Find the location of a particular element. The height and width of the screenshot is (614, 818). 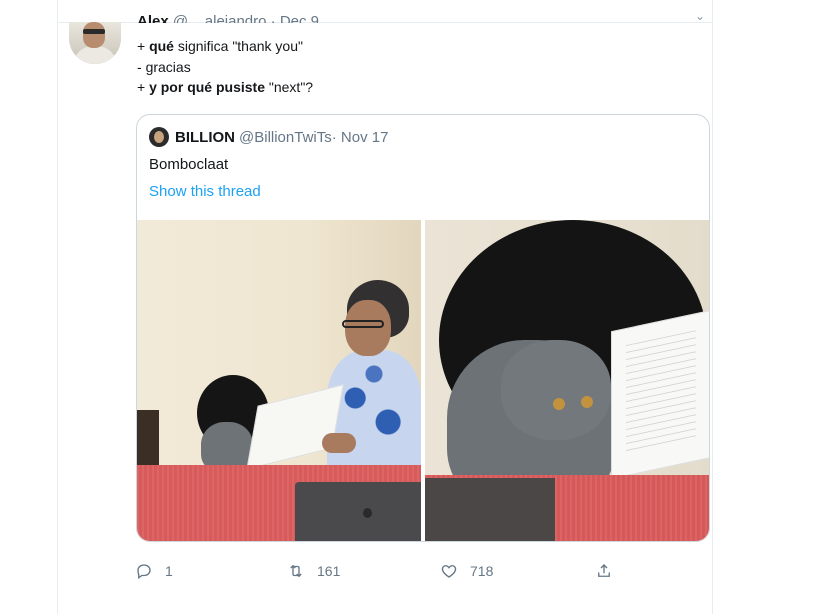

caret-down-icon: ⌄ is located at coordinates (700, 16).